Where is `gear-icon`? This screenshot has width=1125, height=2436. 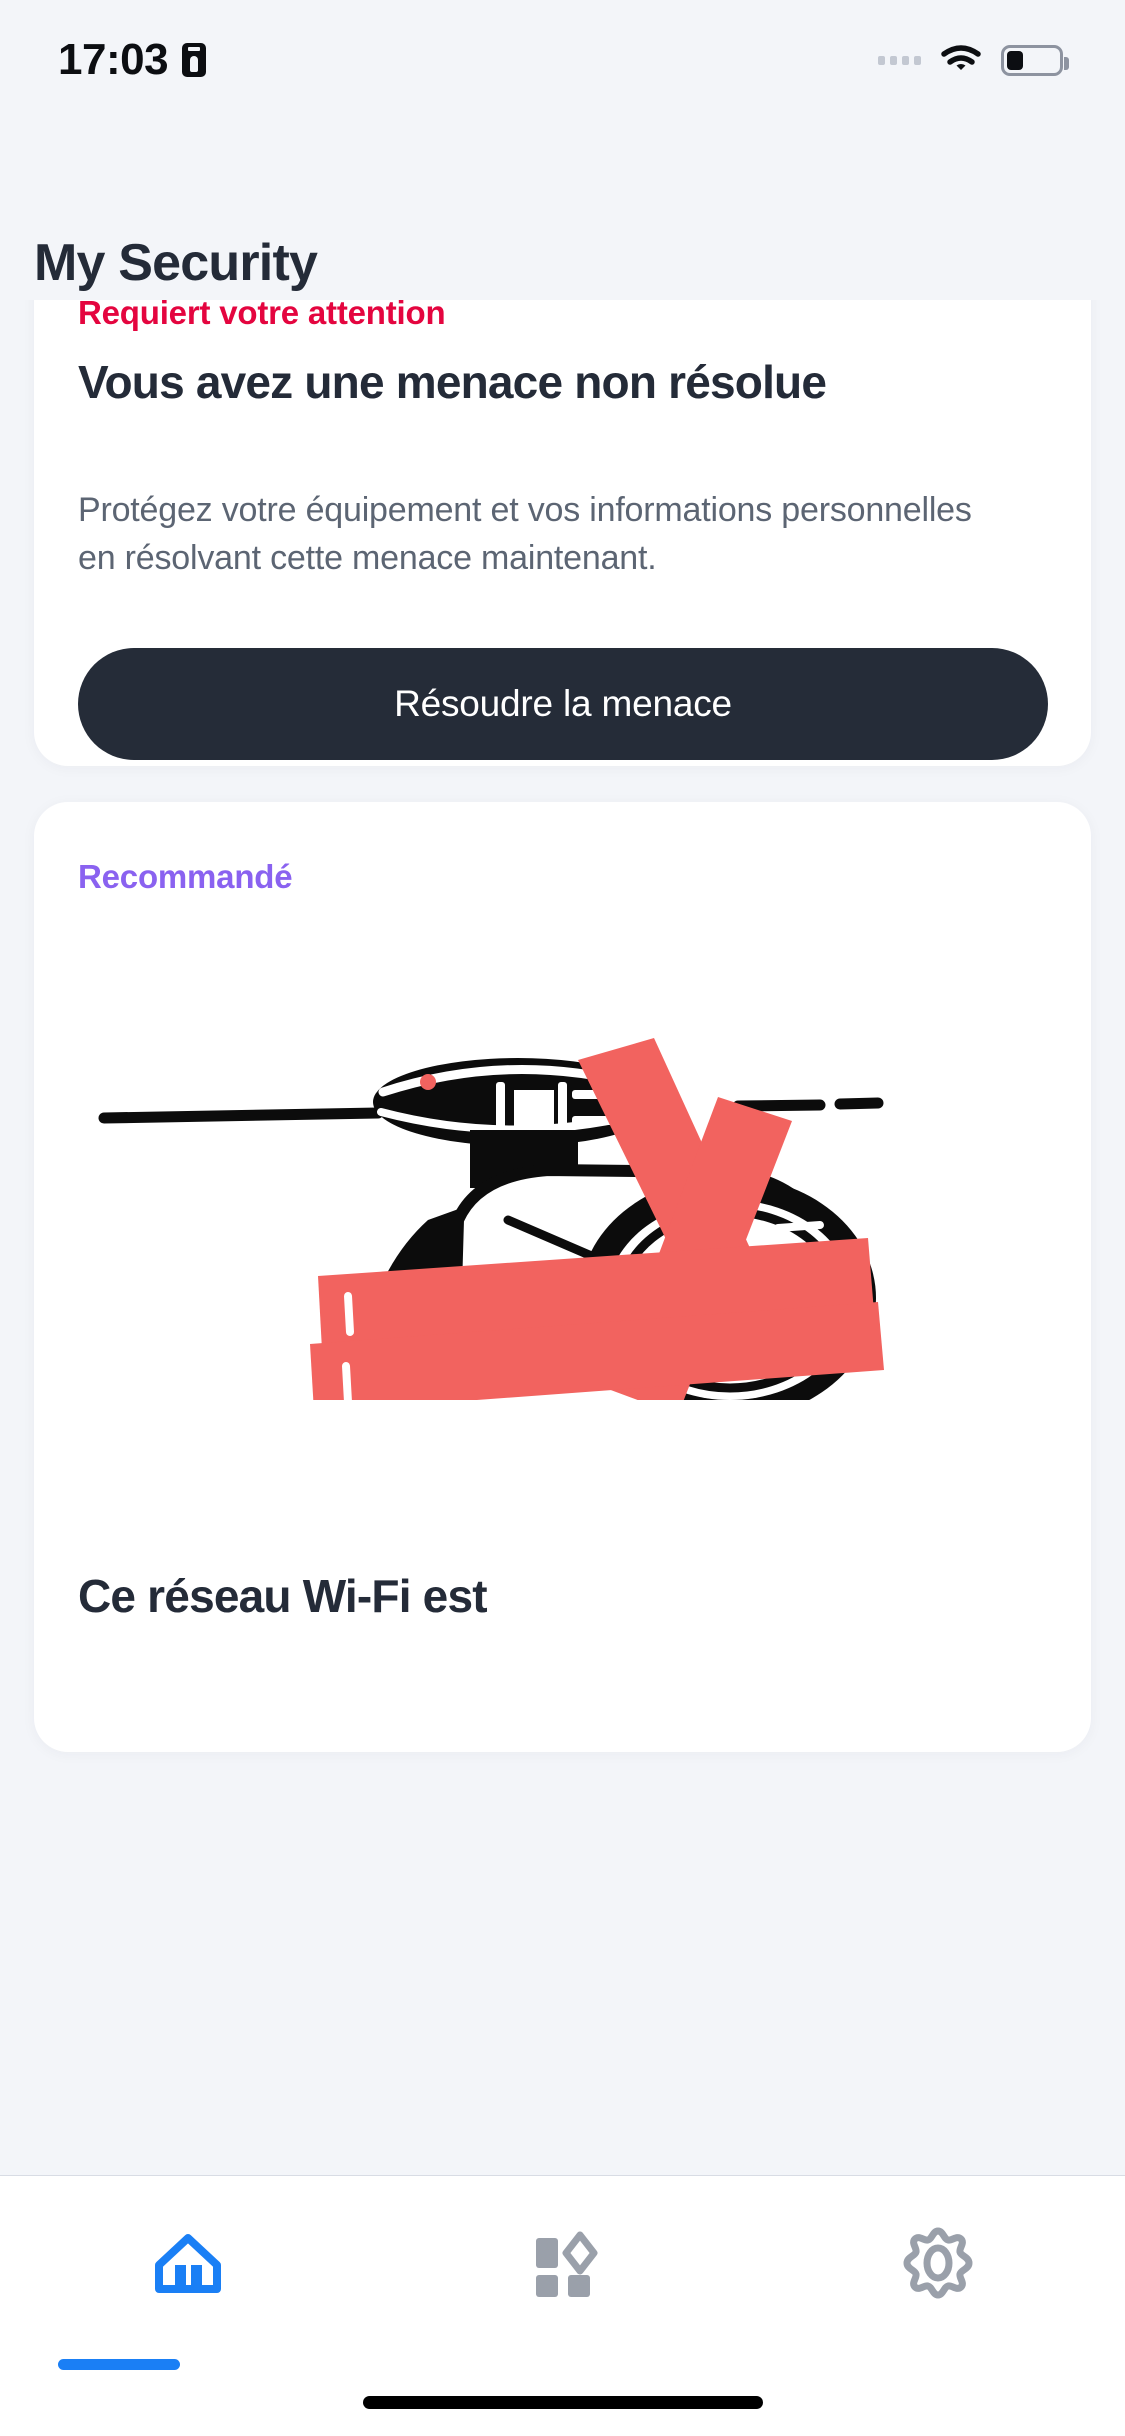 gear-icon is located at coordinates (938, 2264).